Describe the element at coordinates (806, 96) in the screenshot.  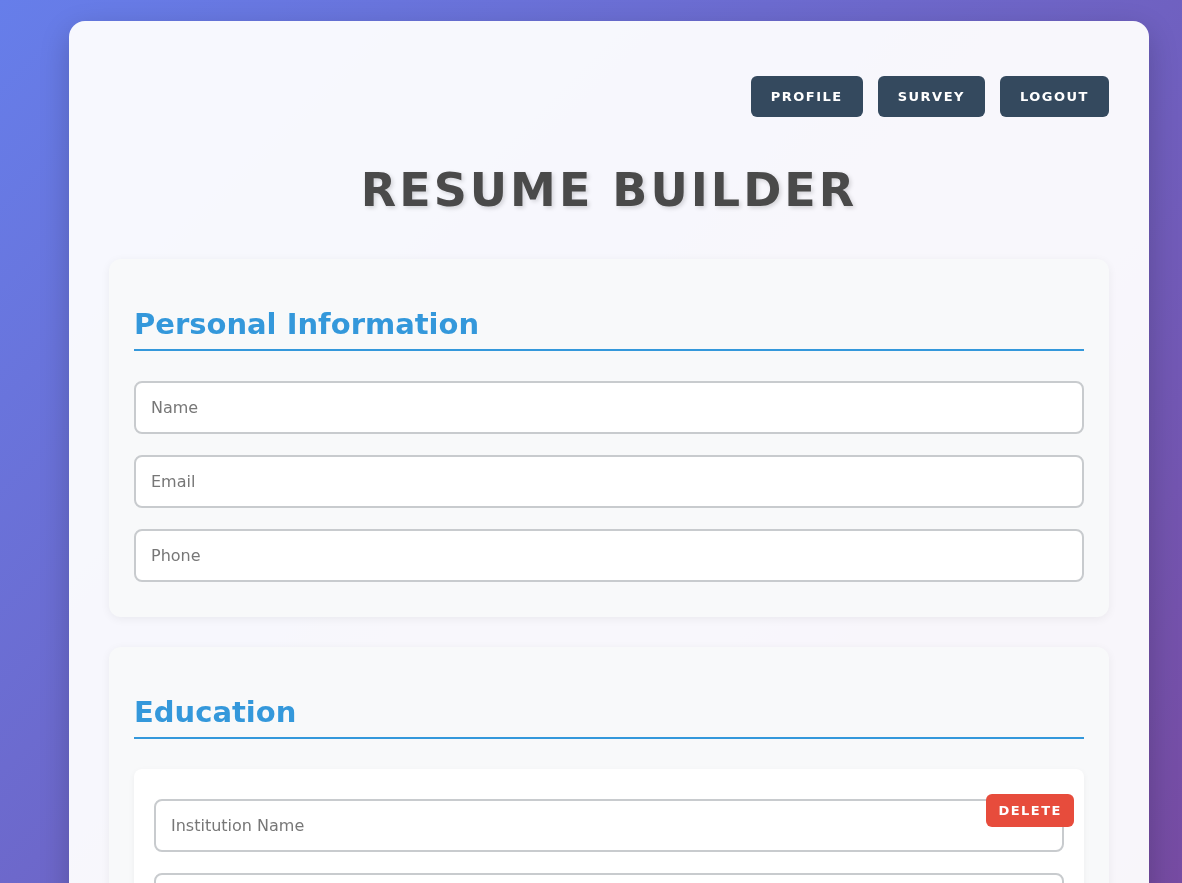
I see `nav-button: PROFILE` at that location.